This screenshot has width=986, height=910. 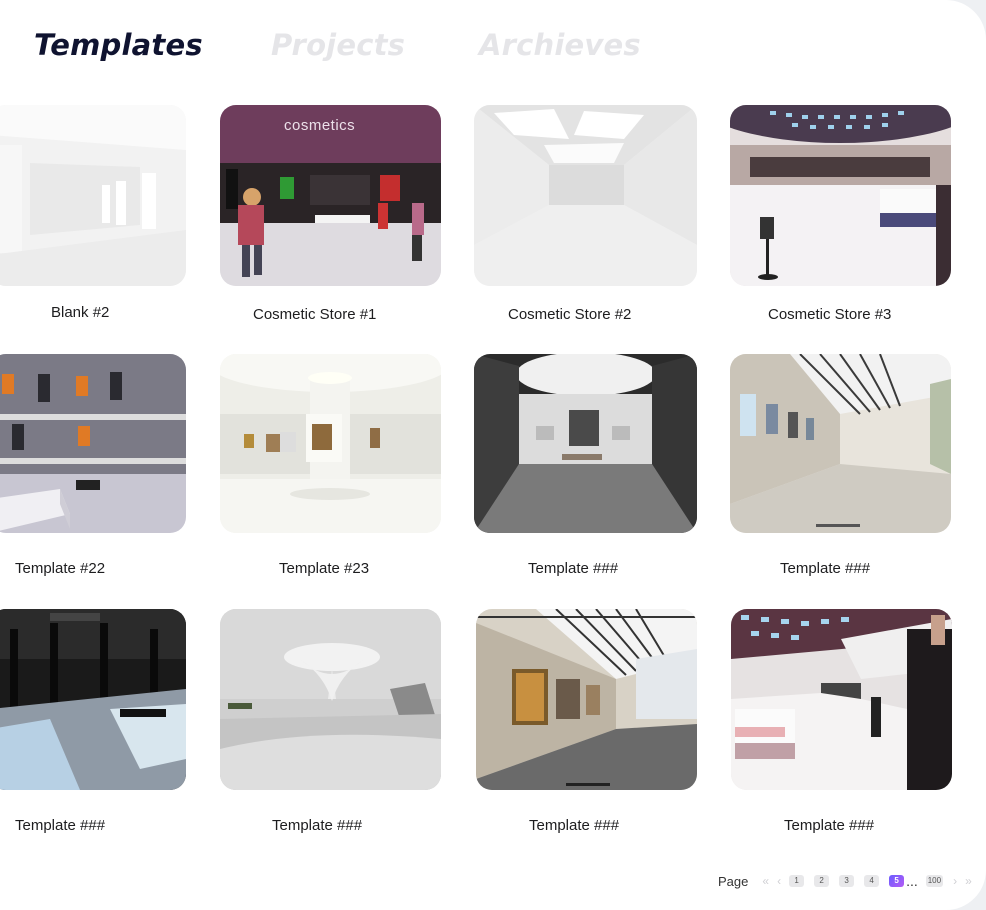 What do you see at coordinates (733, 881) in the screenshot?
I see `page-label: Page` at bounding box center [733, 881].